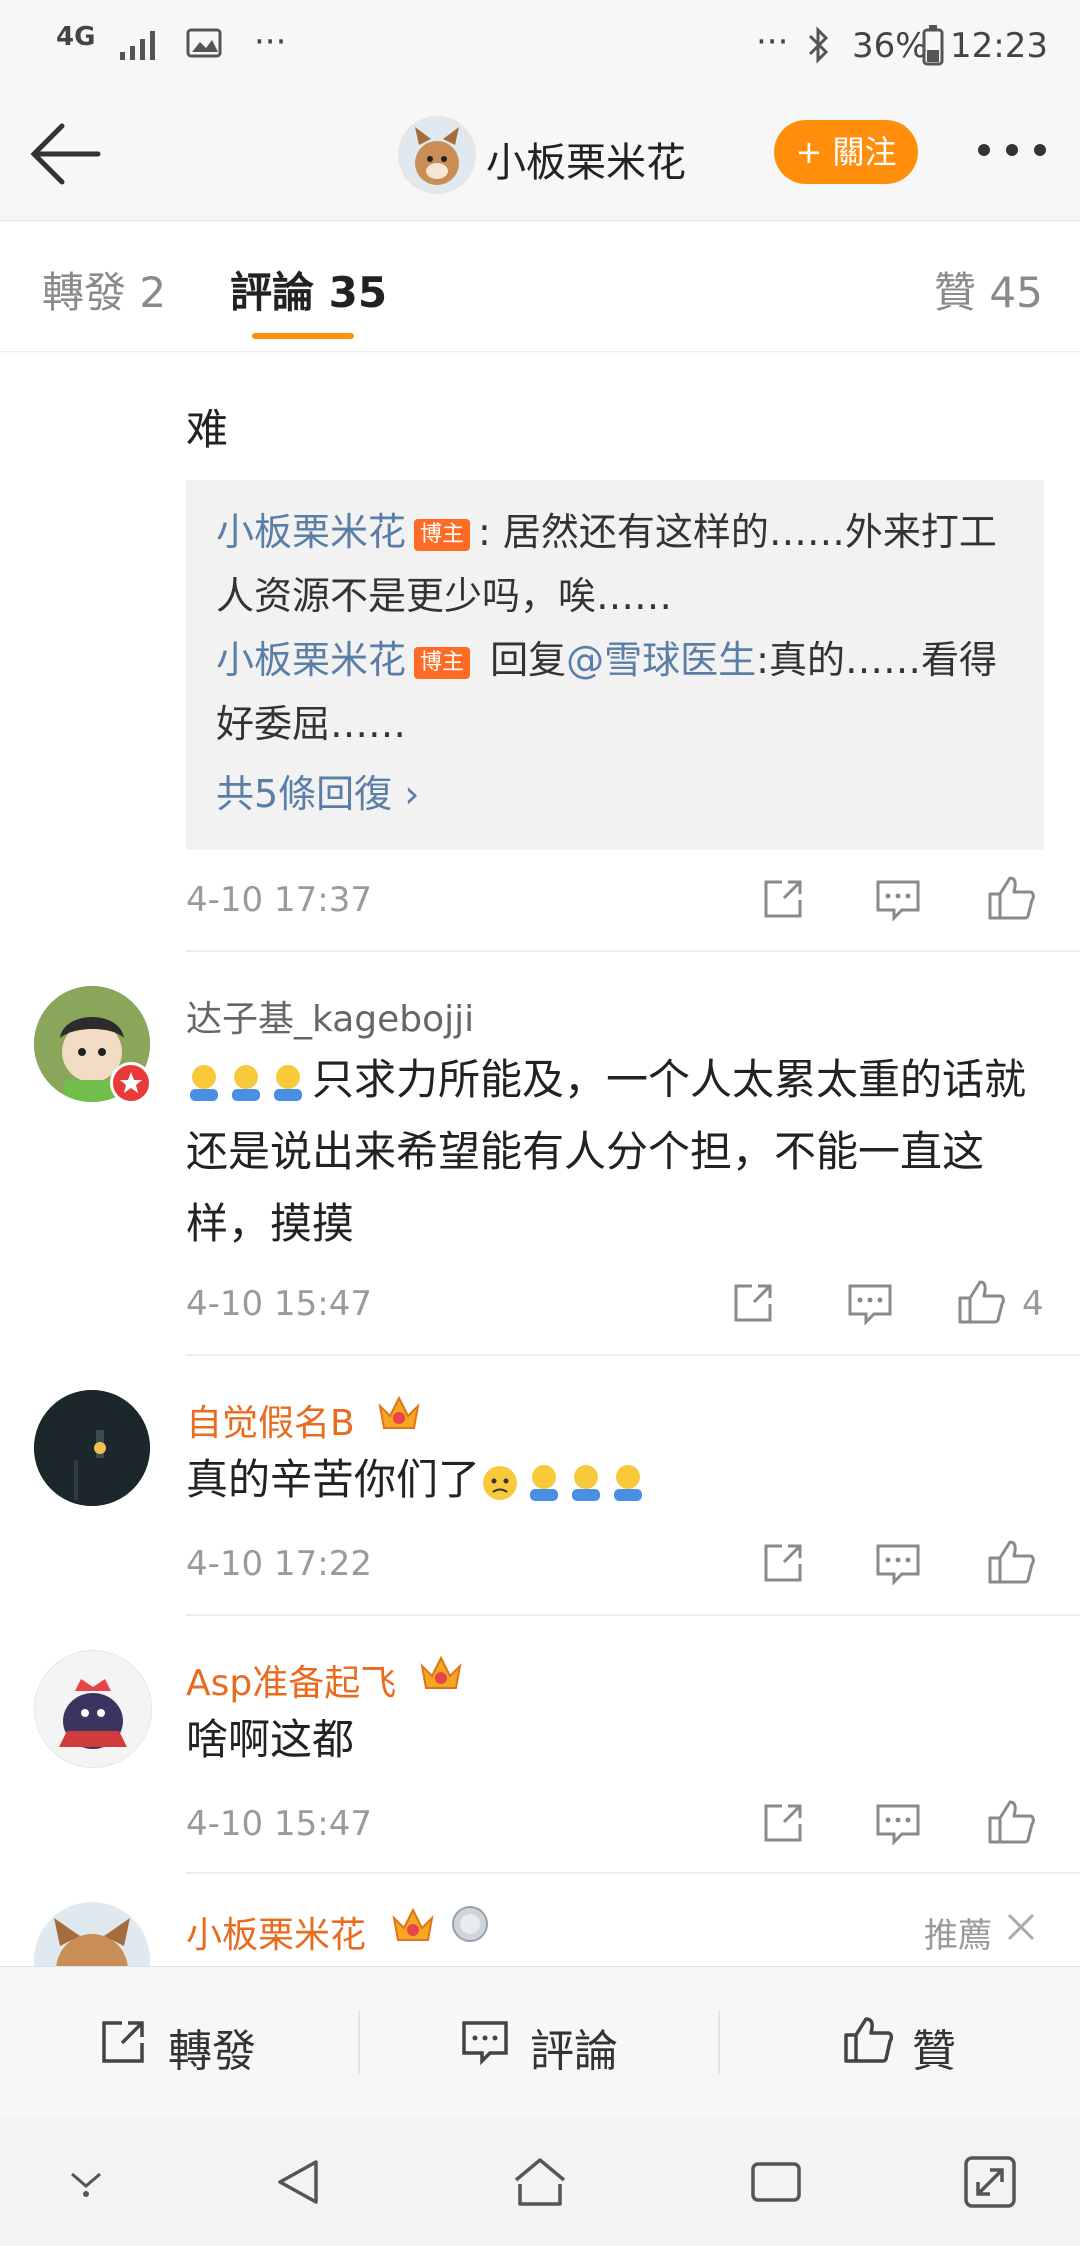 Image resolution: width=1080 pixels, height=2246 pixels. I want to click on comment-text: 啥啊这都, so click(270, 1739).